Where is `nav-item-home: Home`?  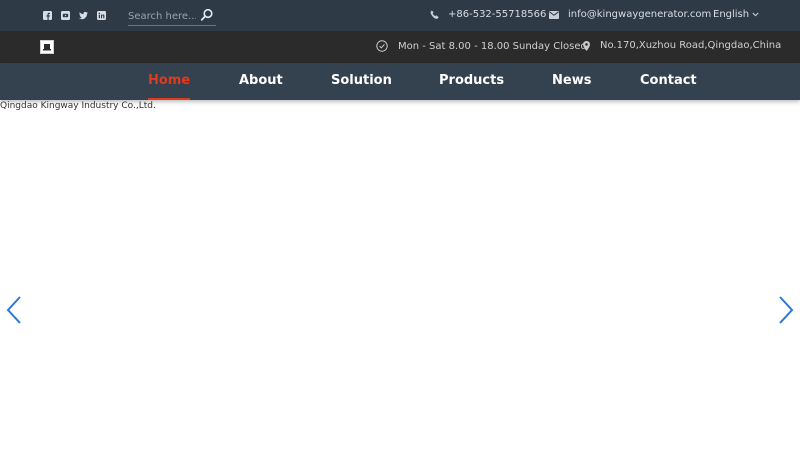
nav-item-home: Home is located at coordinates (169, 86).